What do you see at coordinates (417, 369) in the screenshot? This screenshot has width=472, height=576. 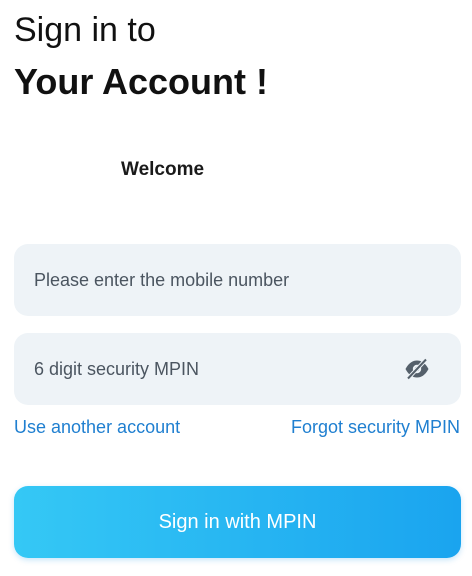 I see `eye-off-icon` at bounding box center [417, 369].